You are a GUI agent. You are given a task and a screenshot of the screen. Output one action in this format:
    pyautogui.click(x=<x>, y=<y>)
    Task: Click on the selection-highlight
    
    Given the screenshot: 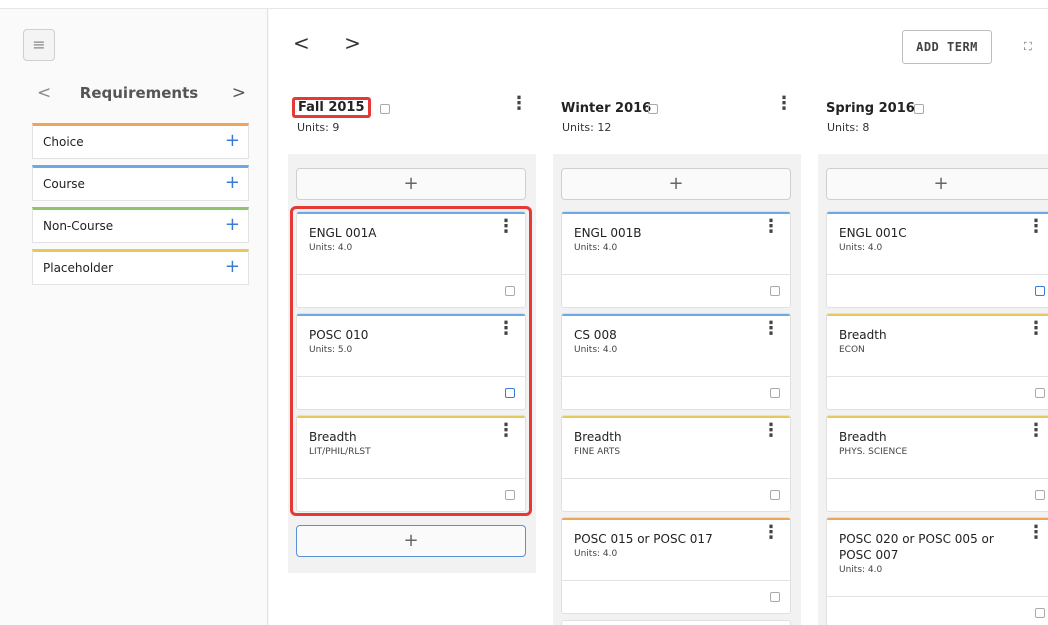 What is the action you would take?
    pyautogui.click(x=411, y=361)
    